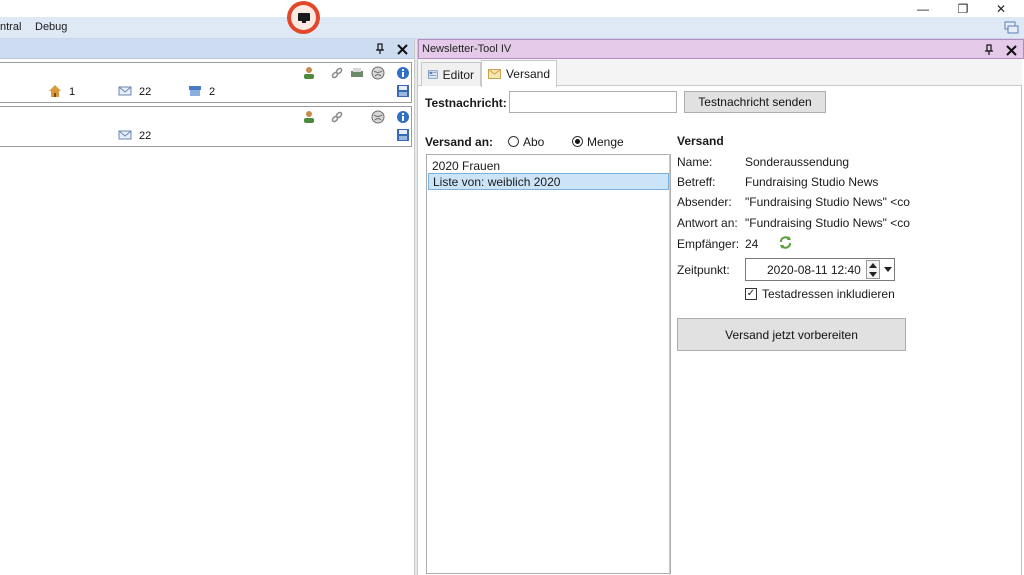  What do you see at coordinates (707, 223) in the screenshot?
I see `reply-to-label: Antwort an:` at bounding box center [707, 223].